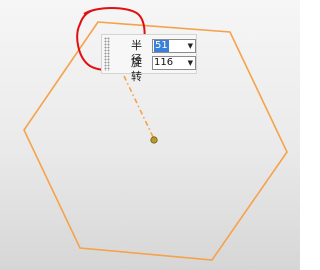  What do you see at coordinates (136, 69) in the screenshot?
I see `rotation-label: 旋转` at bounding box center [136, 69].